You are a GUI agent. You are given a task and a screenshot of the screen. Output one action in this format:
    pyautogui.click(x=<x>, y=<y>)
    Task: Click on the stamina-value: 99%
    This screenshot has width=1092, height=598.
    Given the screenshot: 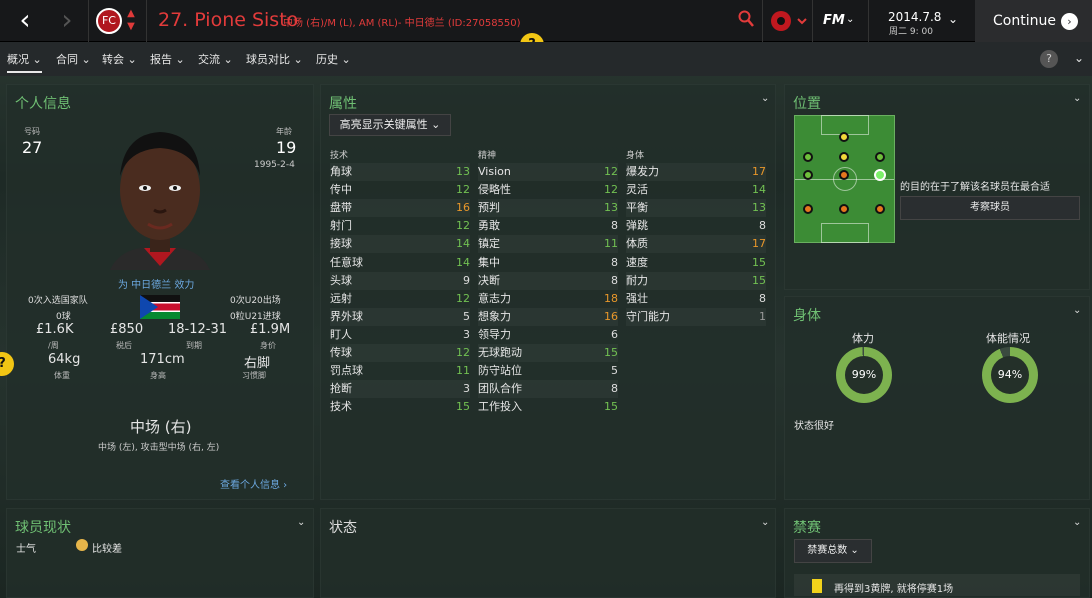 What is the action you would take?
    pyautogui.click(x=864, y=375)
    